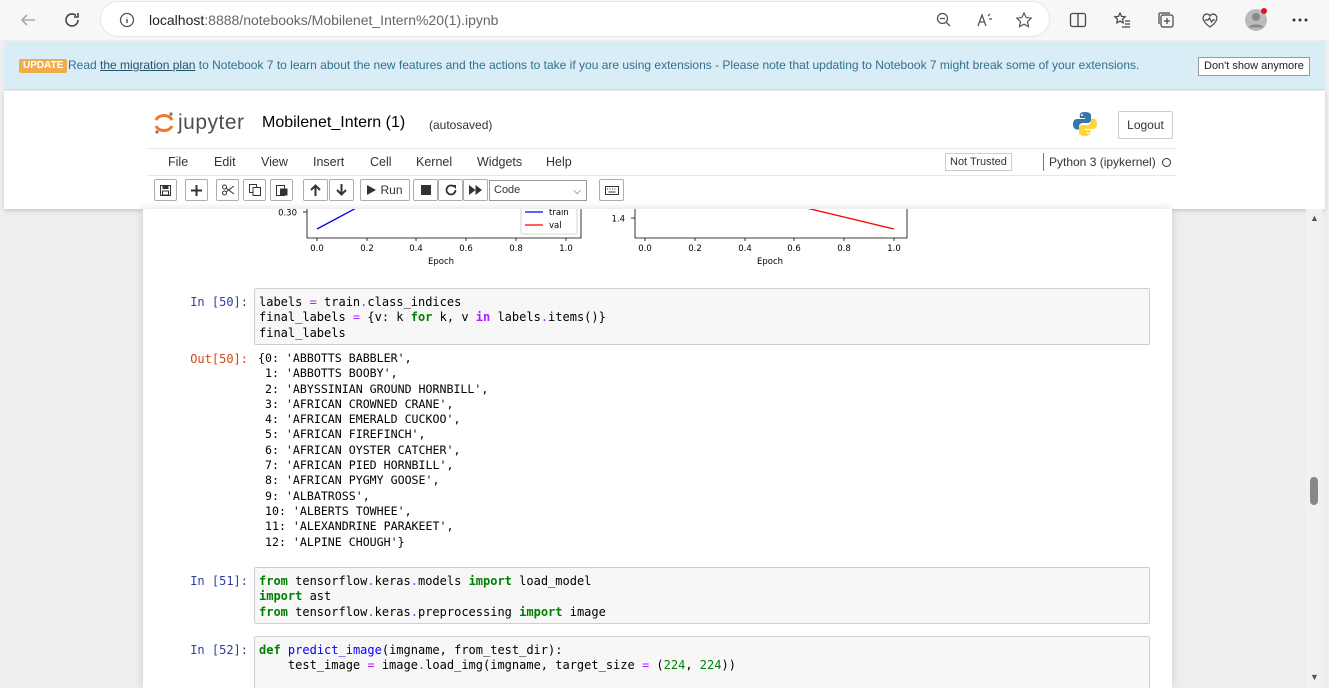 This screenshot has height=688, width=1329. I want to click on interrupt-button, so click(425, 190).